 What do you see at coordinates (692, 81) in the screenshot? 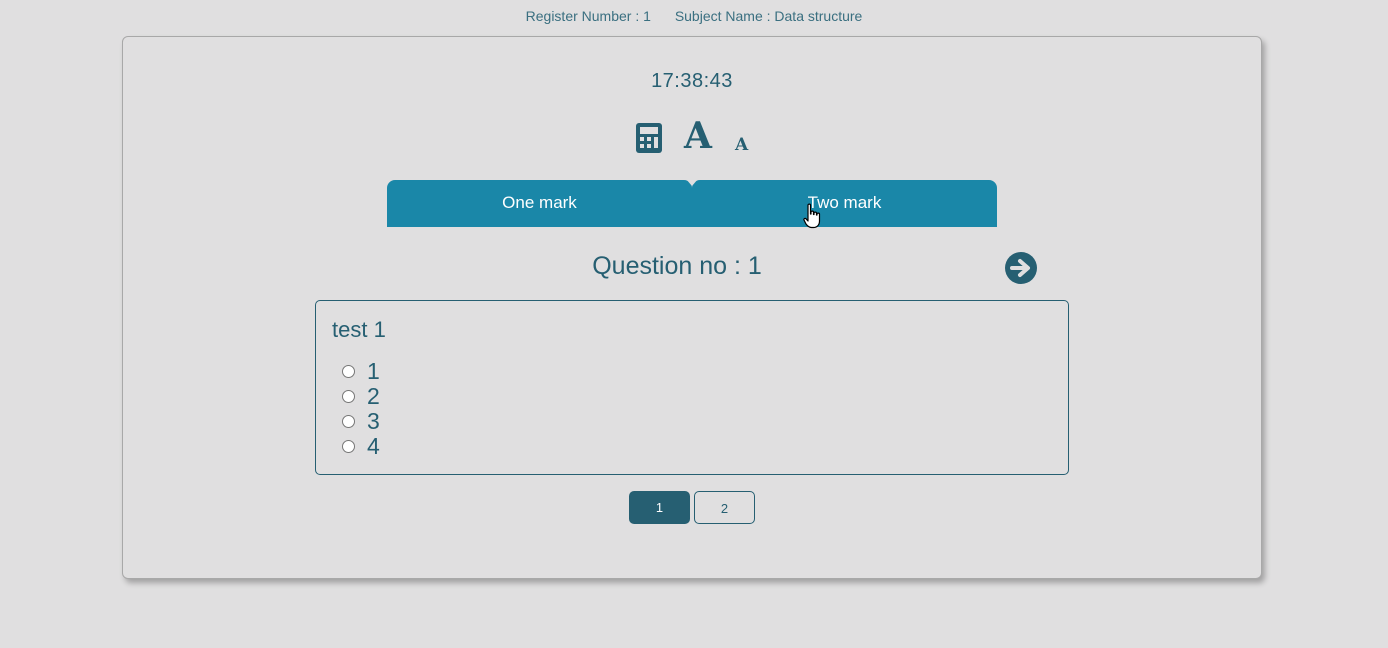
I see `exam-timer: 17:38:43` at bounding box center [692, 81].